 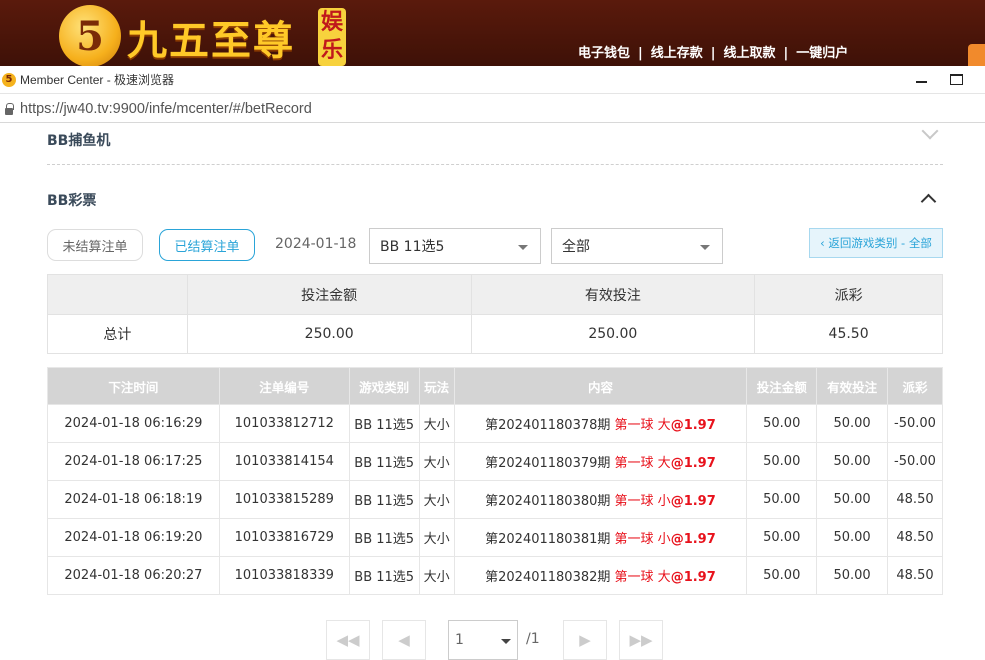 I want to click on summary-total-label: 总计, so click(x=117, y=334).